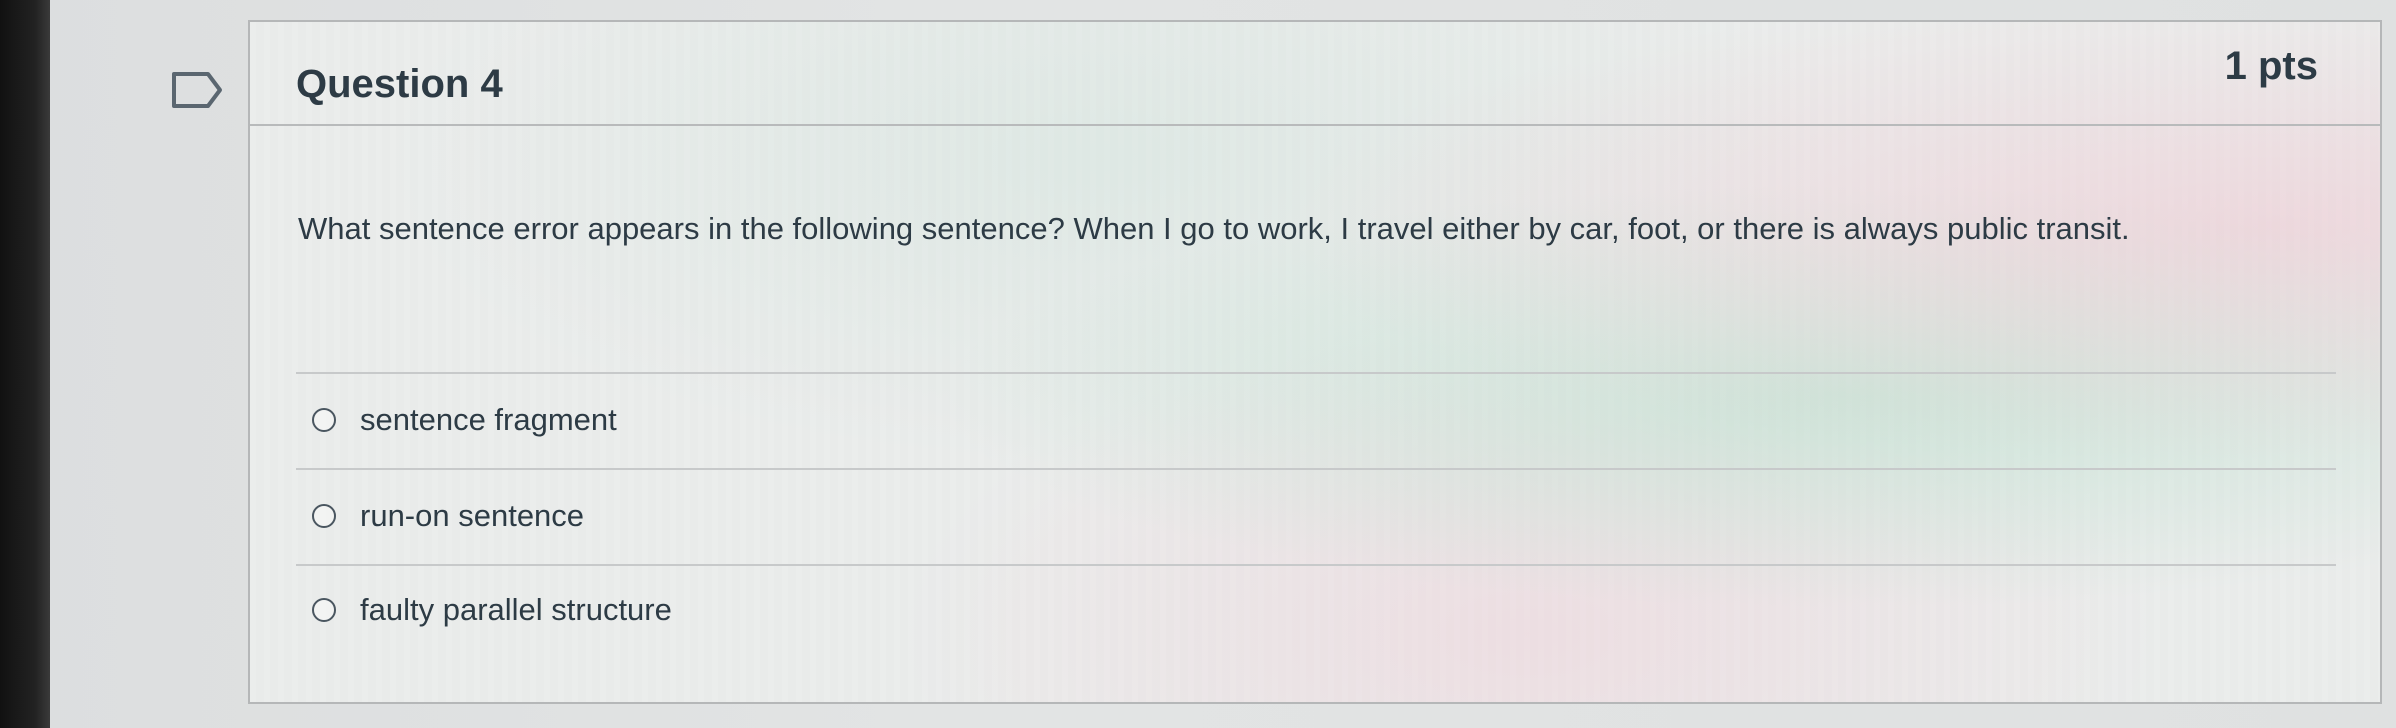  Describe the element at coordinates (516, 609) in the screenshot. I see `answer-label: faulty parallel structure` at that location.